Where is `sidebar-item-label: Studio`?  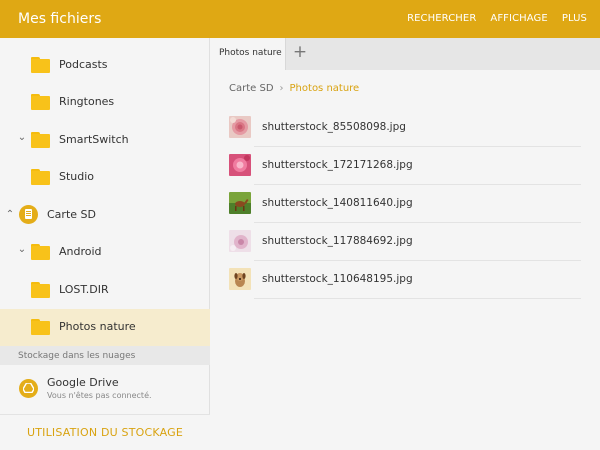 sidebar-item-label: Studio is located at coordinates (77, 176).